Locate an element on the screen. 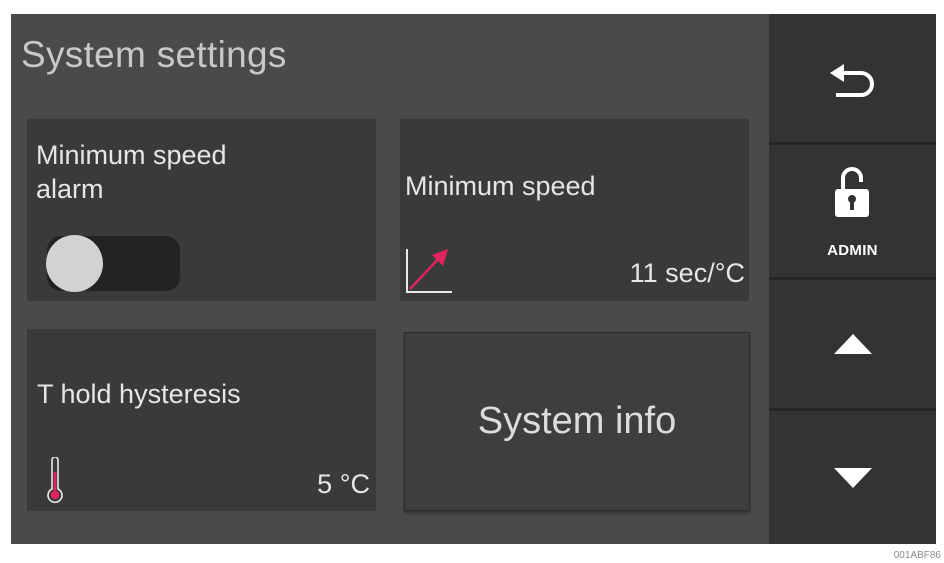 This screenshot has width=944, height=563. scroll-up-button is located at coordinates (852, 344).